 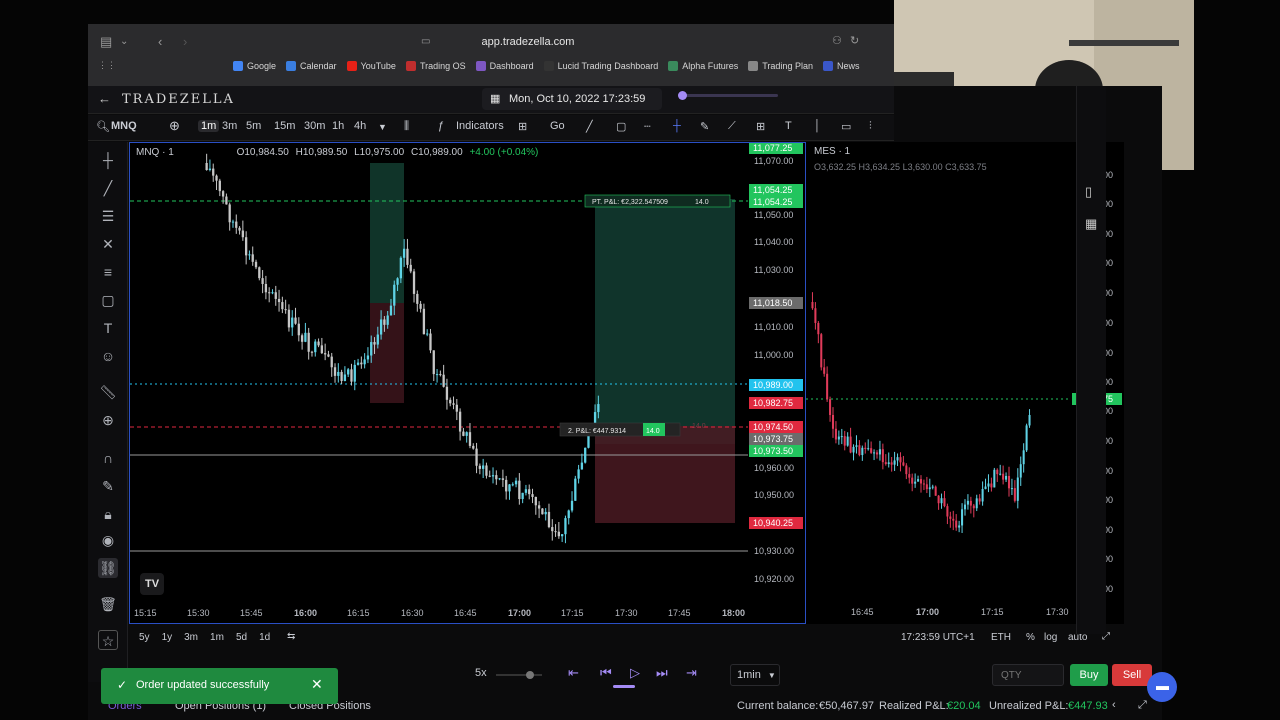 What do you see at coordinates (108, 486) in the screenshot?
I see `draw-mode-icon: ✎` at bounding box center [108, 486].